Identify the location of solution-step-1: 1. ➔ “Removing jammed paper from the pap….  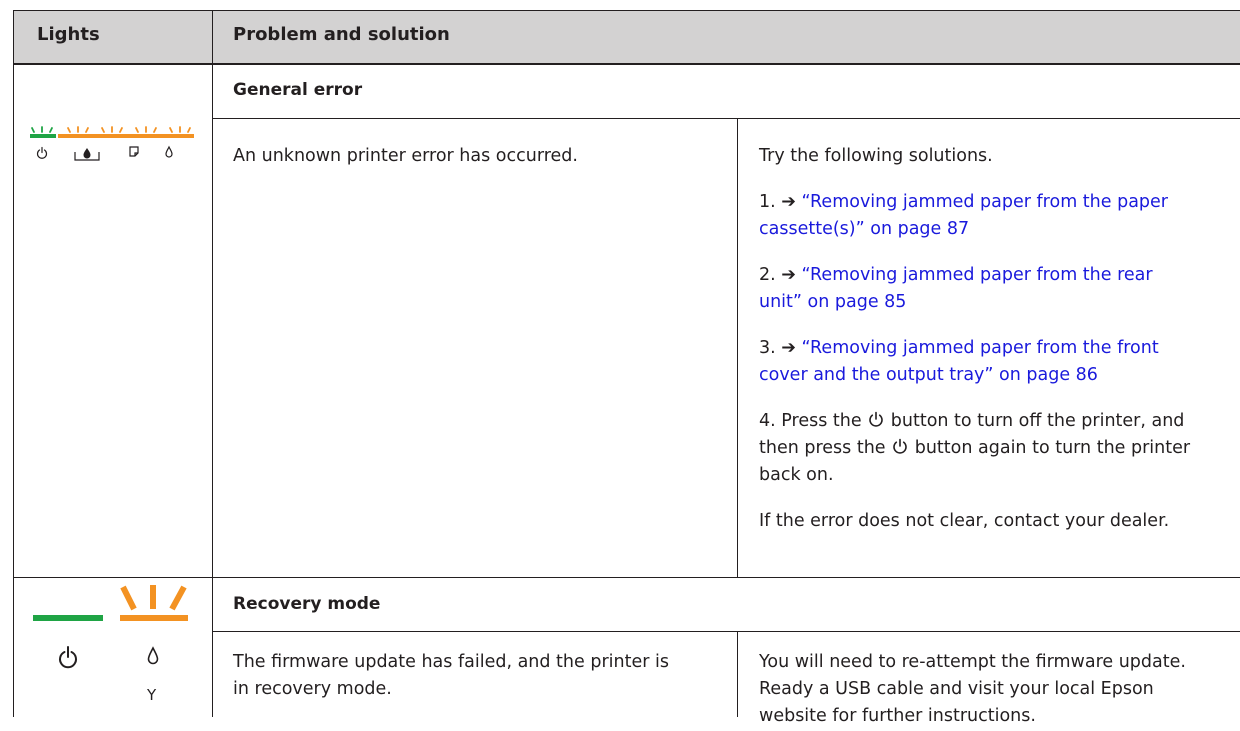
(963, 202).